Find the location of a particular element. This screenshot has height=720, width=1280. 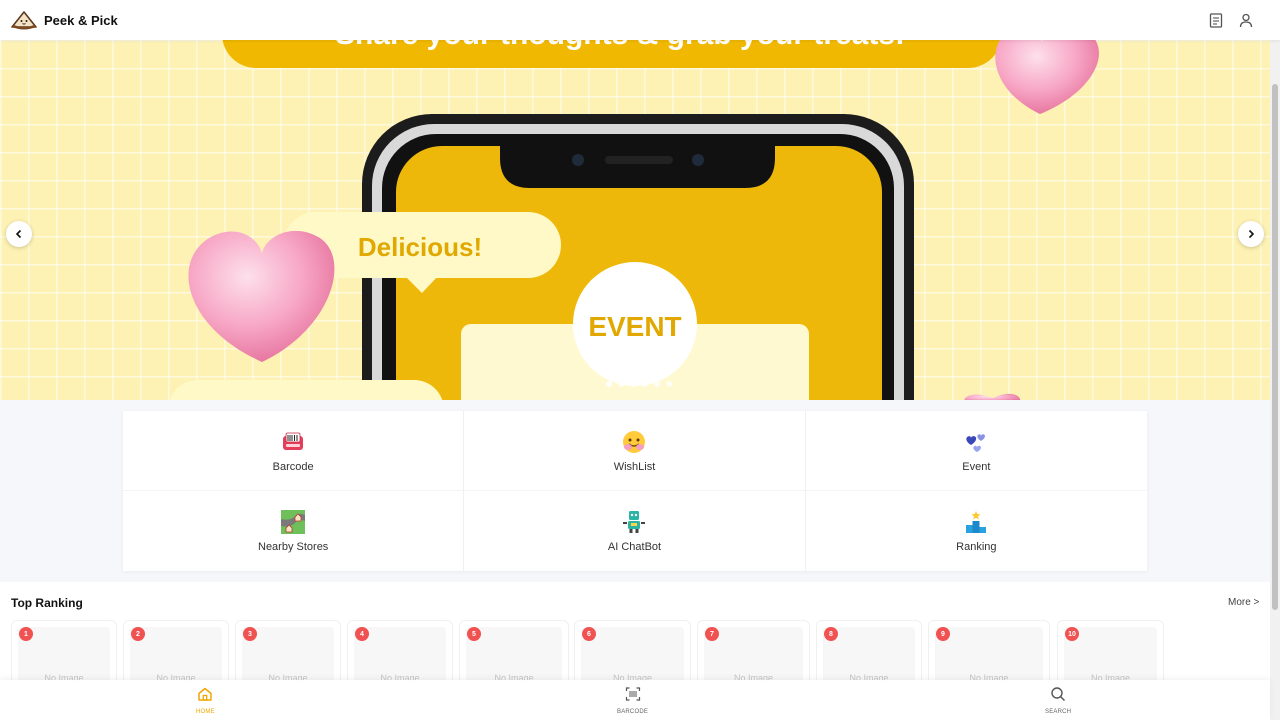

nav-label: HOME is located at coordinates (205, 712).